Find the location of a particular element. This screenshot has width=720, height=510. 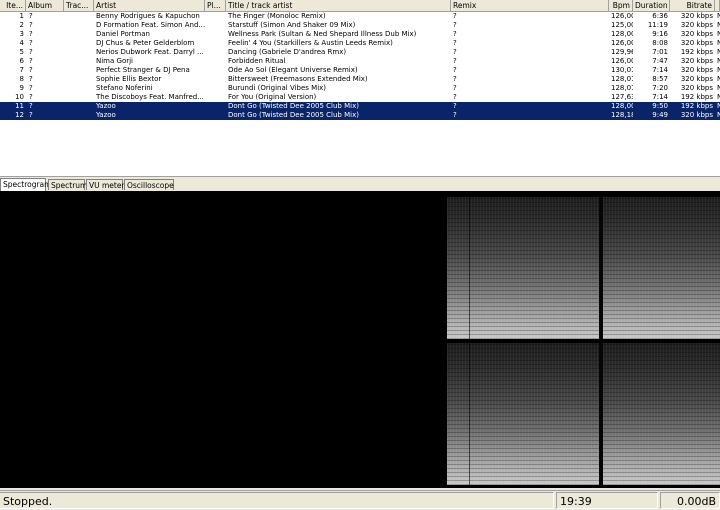

cell-title: For You (Original Version) is located at coordinates (272, 97).